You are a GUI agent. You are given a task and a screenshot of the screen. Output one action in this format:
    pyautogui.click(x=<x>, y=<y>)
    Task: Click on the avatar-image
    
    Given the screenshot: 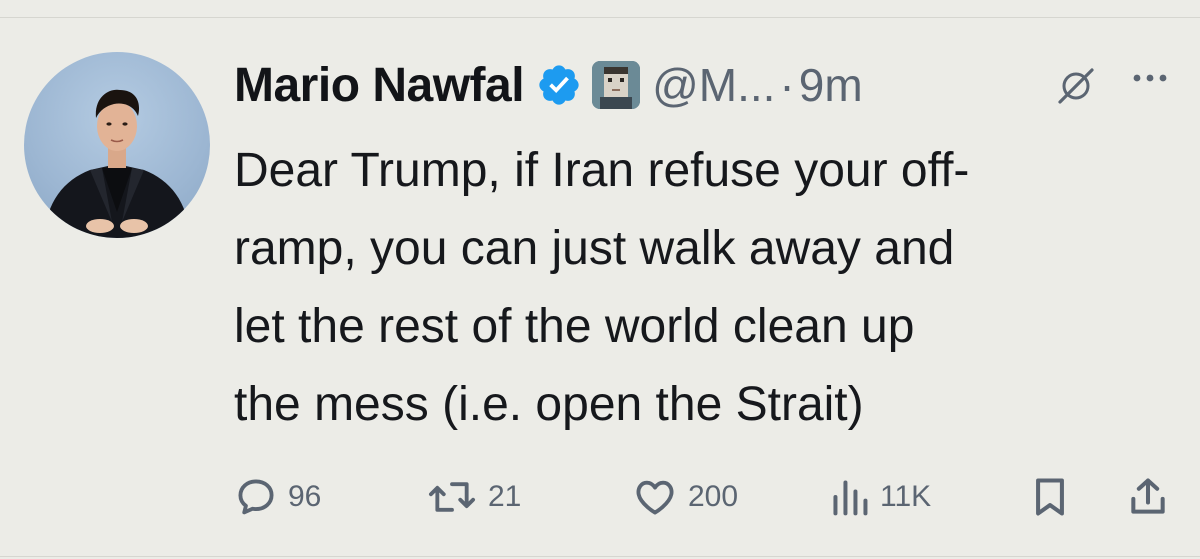 What is the action you would take?
    pyautogui.click(x=117, y=163)
    